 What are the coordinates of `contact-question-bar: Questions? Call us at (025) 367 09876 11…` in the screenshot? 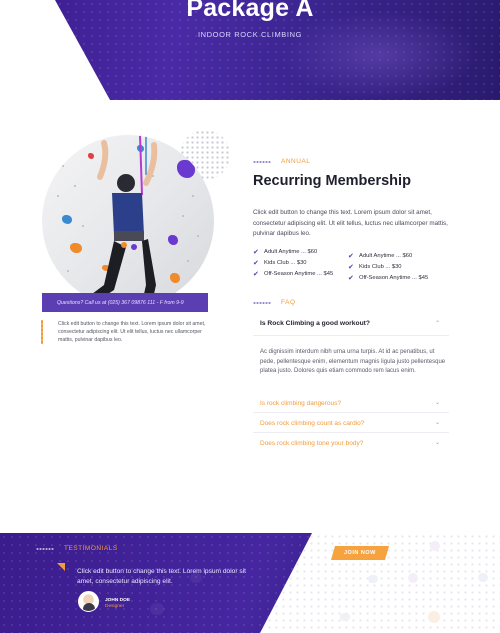 It's located at (125, 302).